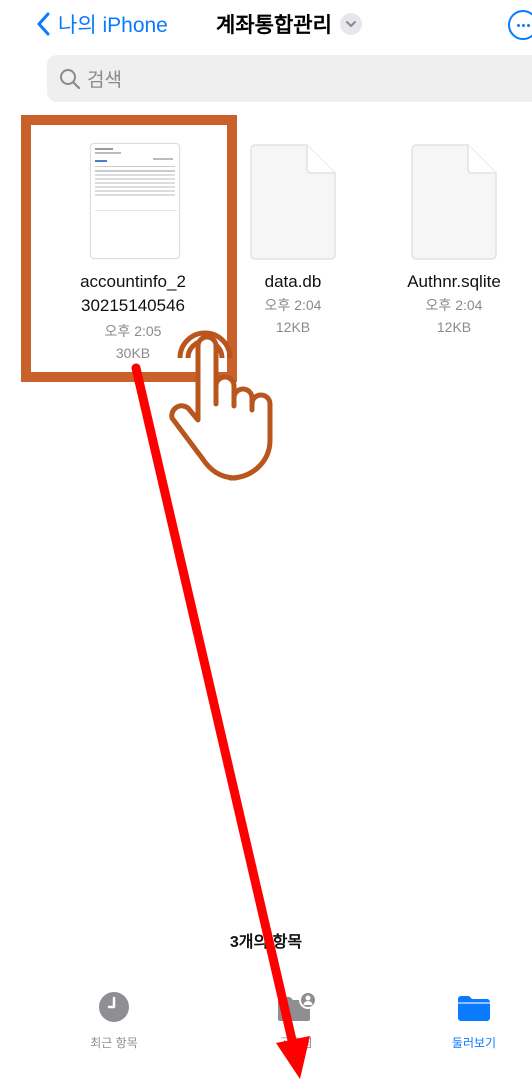 The image size is (532, 1079). I want to click on search-field: 검색, so click(289, 78).